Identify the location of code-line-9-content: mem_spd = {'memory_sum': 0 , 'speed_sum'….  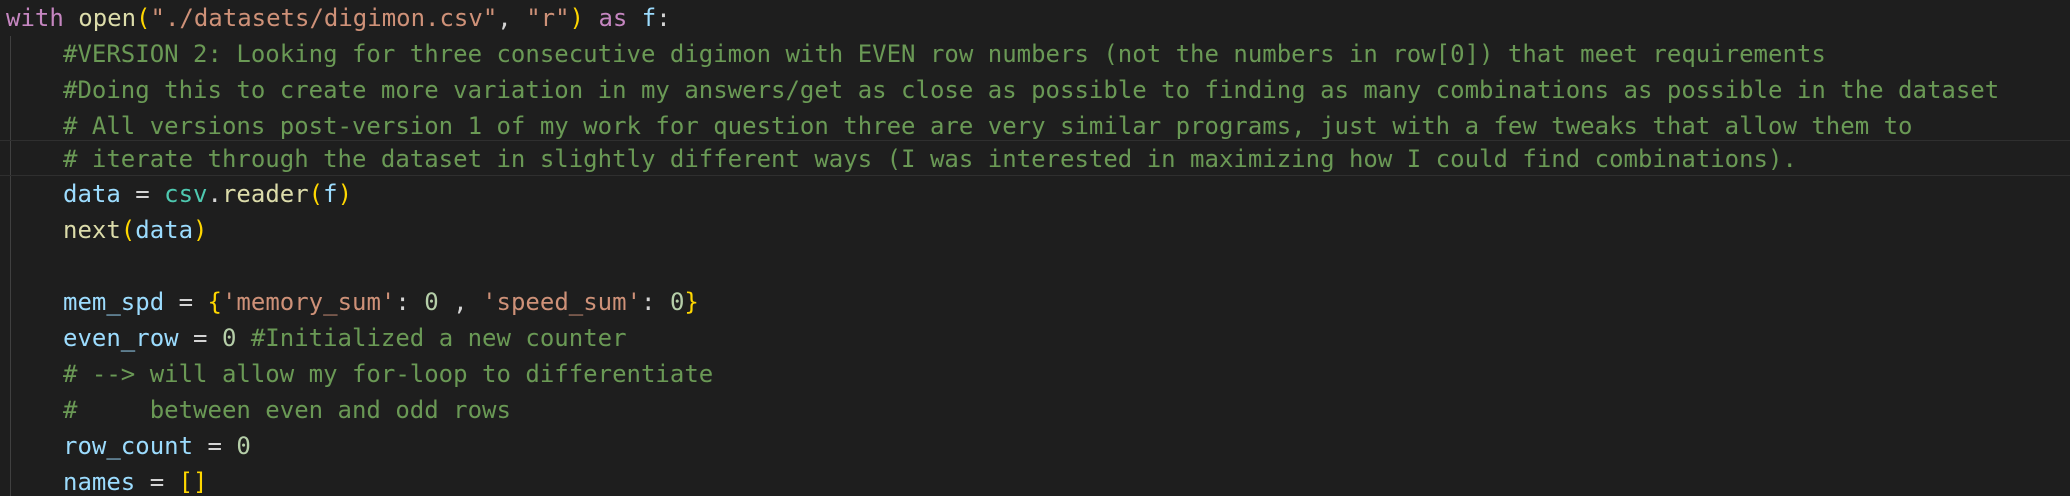
(381, 302).